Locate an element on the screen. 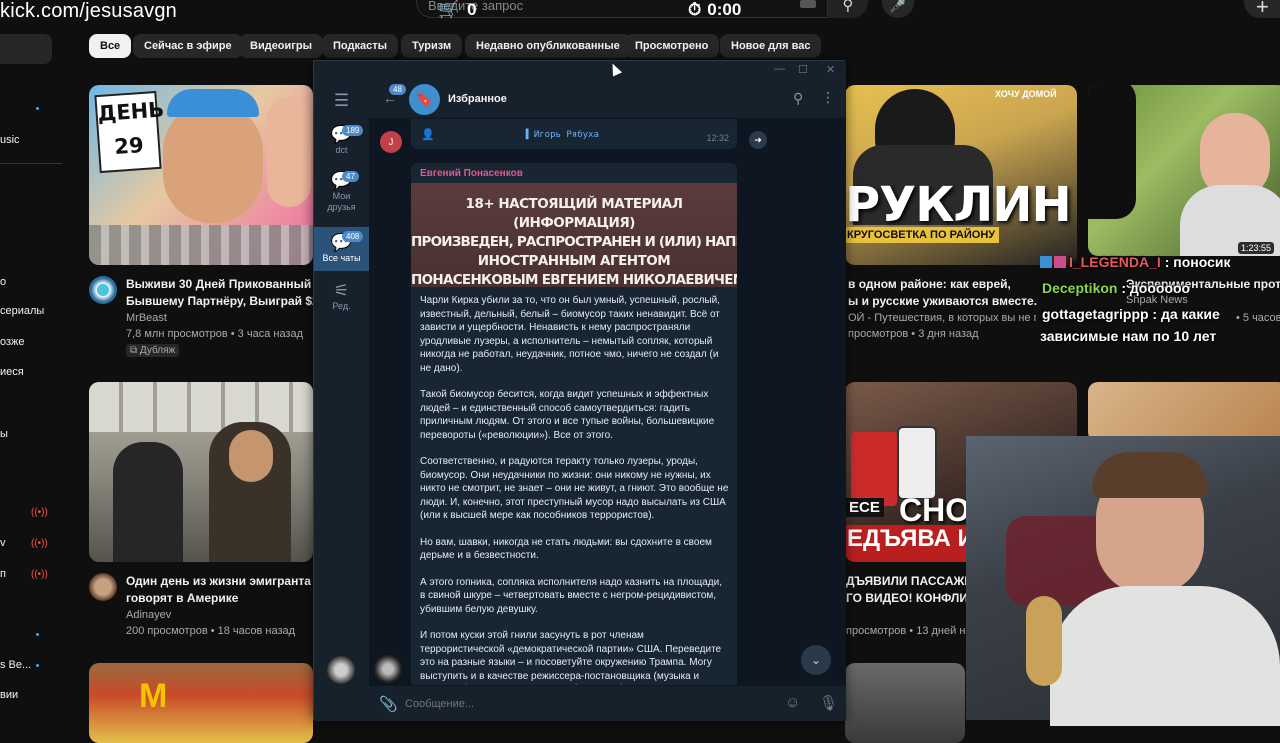 Image resolution: width=1280 pixels, height=743 pixels. video-title-line2: ы и русские уживаются вместе. is located at coordinates (943, 301).